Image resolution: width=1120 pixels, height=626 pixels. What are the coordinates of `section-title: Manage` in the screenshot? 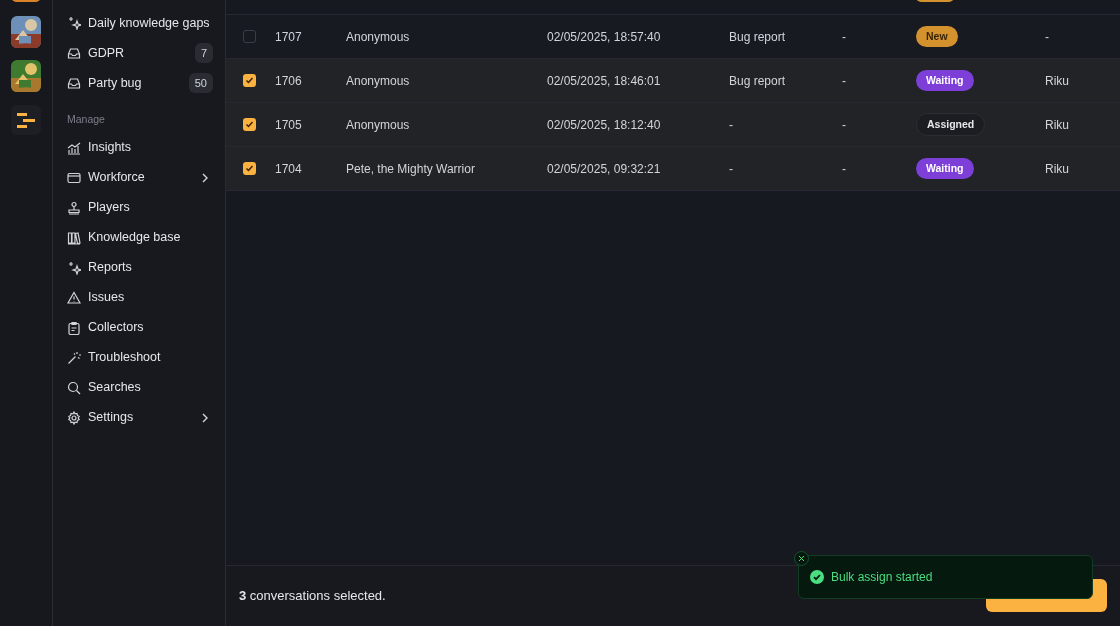 It's located at (86, 119).